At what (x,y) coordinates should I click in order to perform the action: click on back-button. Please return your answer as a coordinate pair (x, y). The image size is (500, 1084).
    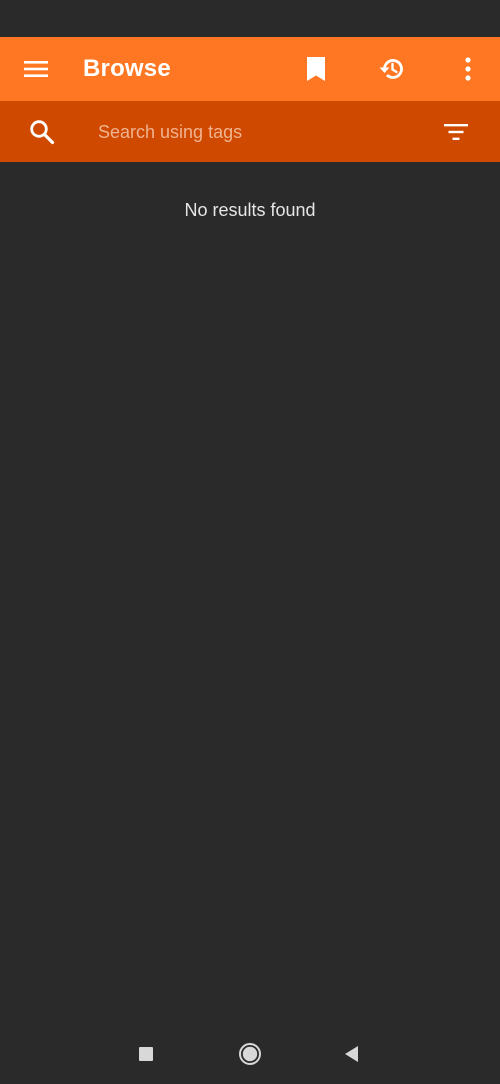
    Looking at the image, I should click on (352, 1054).